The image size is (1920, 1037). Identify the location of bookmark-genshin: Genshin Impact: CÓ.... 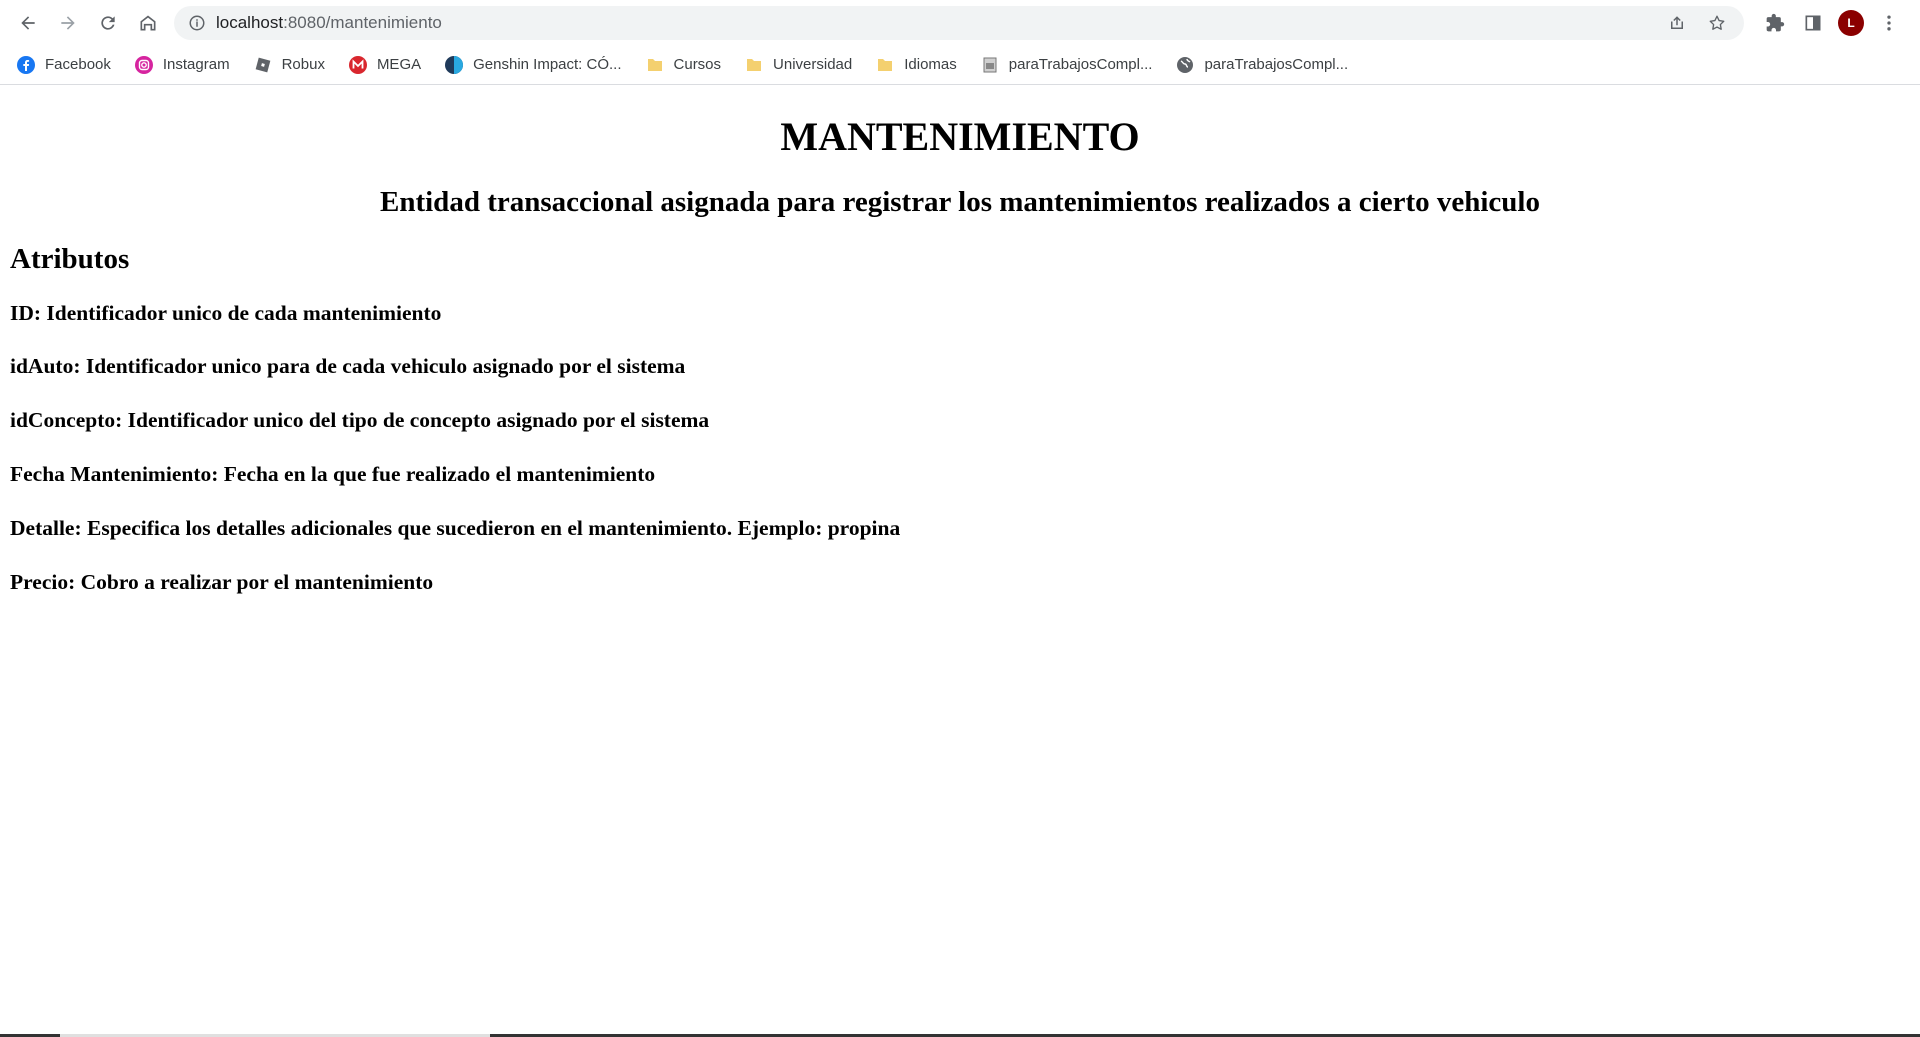
(533, 65).